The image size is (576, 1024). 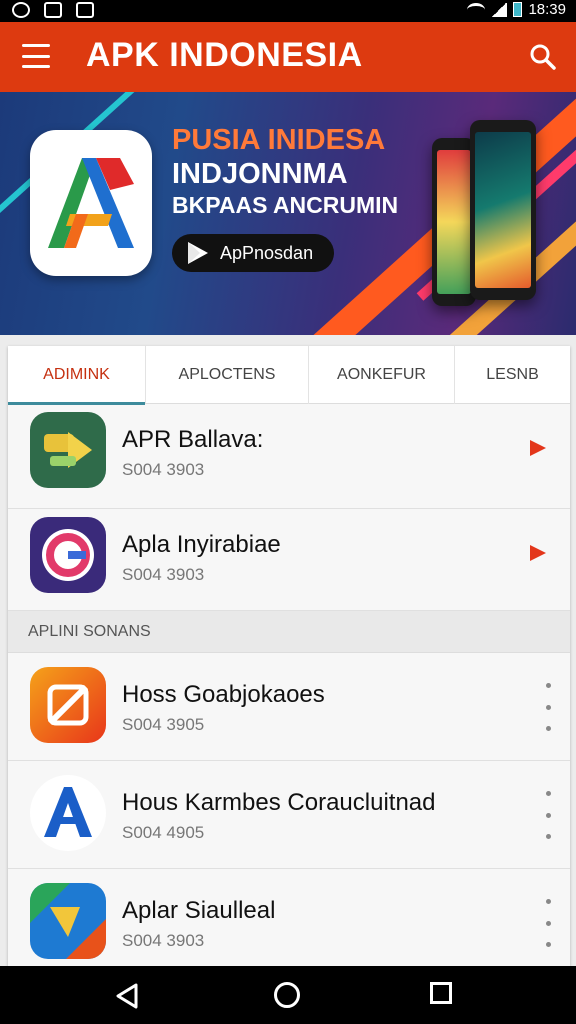 What do you see at coordinates (279, 140) in the screenshot?
I see `banner-headline: PUSIA INIDESA` at bounding box center [279, 140].